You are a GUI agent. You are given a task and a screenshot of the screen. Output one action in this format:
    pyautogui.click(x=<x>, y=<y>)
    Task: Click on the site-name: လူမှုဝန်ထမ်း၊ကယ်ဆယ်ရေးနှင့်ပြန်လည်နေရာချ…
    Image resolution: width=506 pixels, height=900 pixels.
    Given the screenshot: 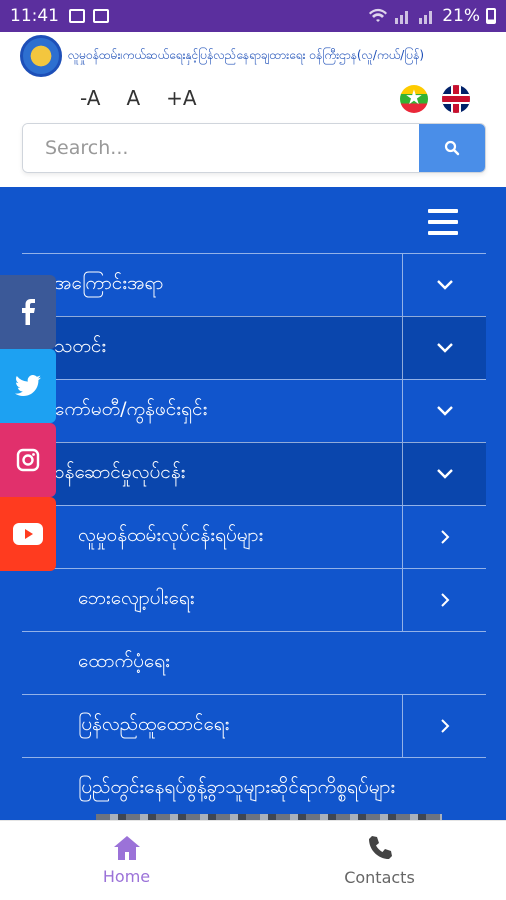 What is the action you would take?
    pyautogui.click(x=246, y=56)
    